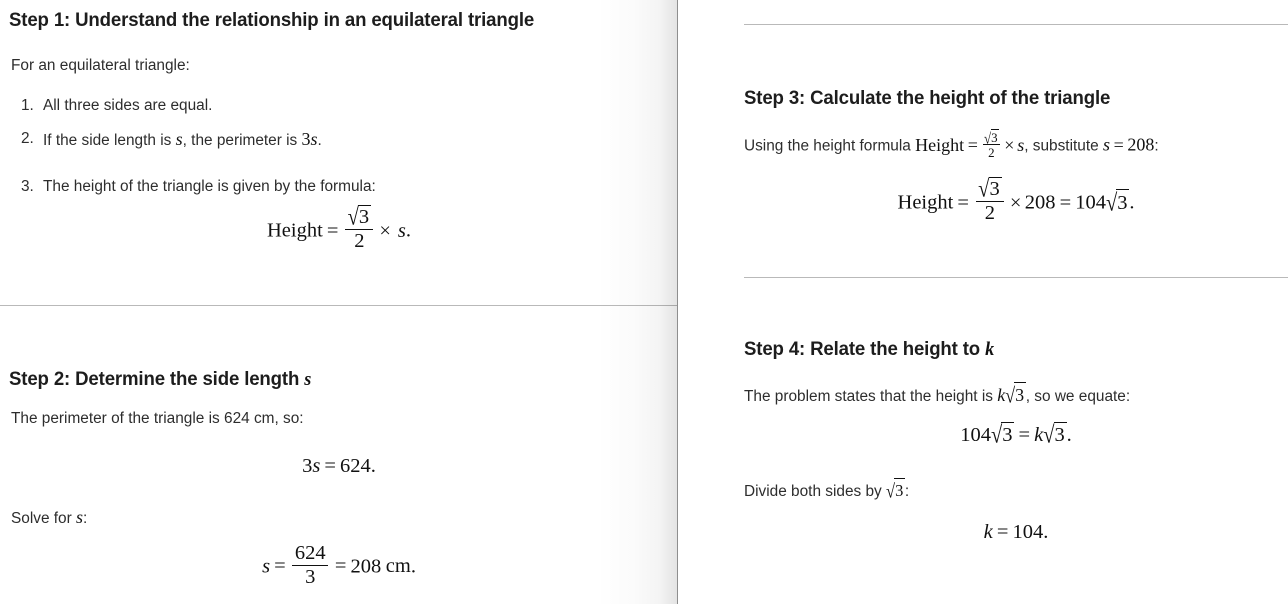  What do you see at coordinates (128, 105) in the screenshot?
I see `list-item-text: All three sides are equal.` at bounding box center [128, 105].